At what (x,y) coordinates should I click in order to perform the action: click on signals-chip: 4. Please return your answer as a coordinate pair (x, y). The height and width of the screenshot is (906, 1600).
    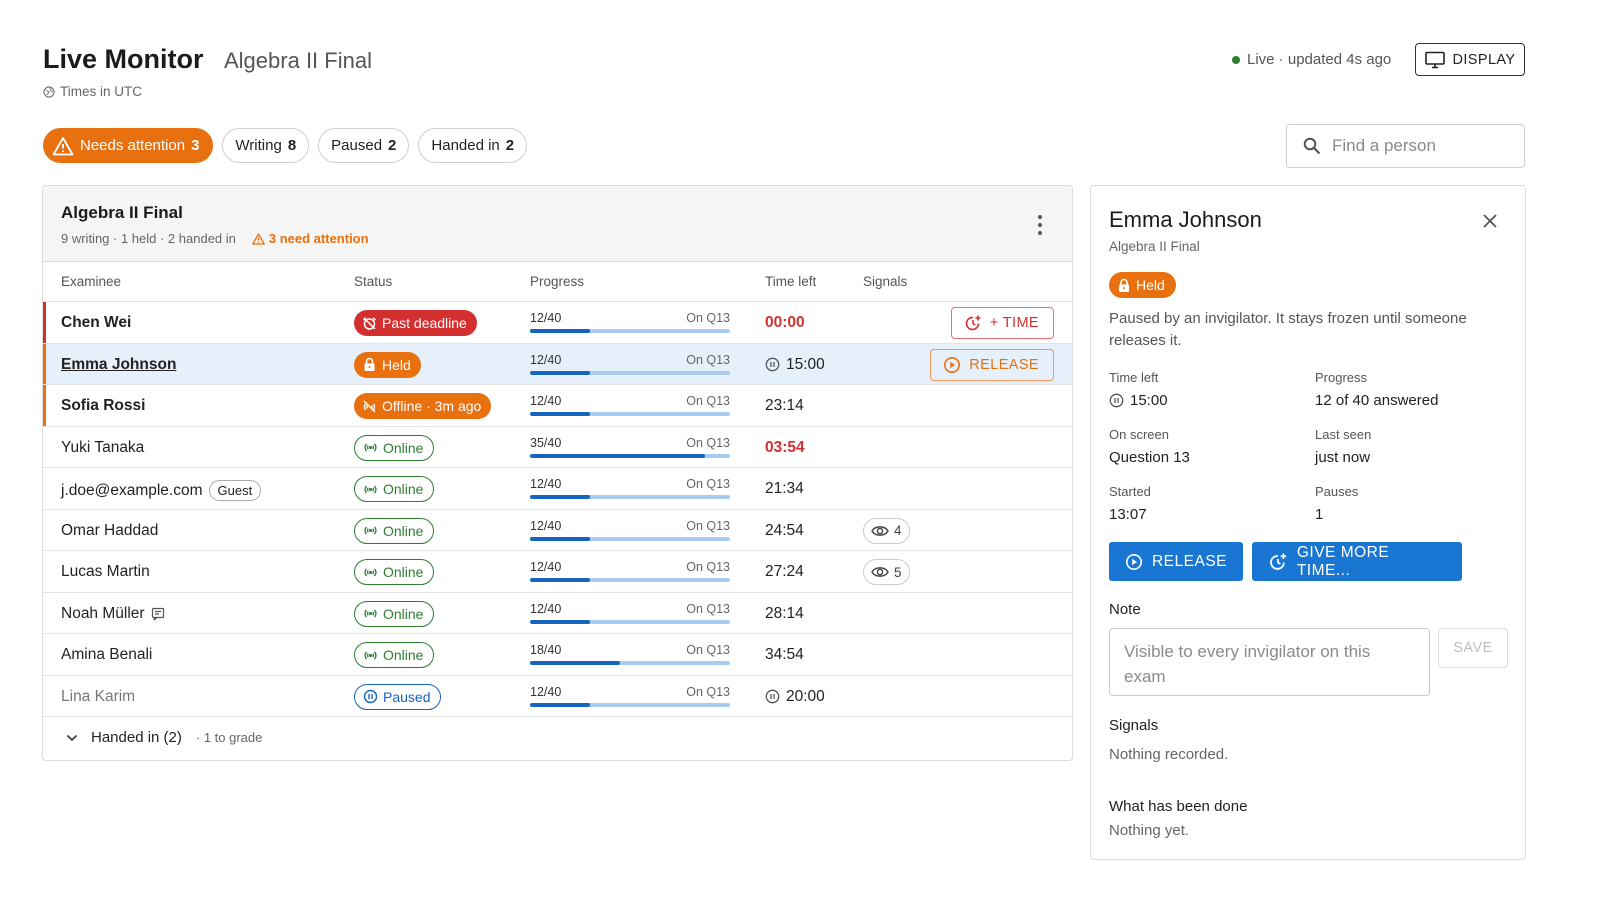
    Looking at the image, I should click on (886, 530).